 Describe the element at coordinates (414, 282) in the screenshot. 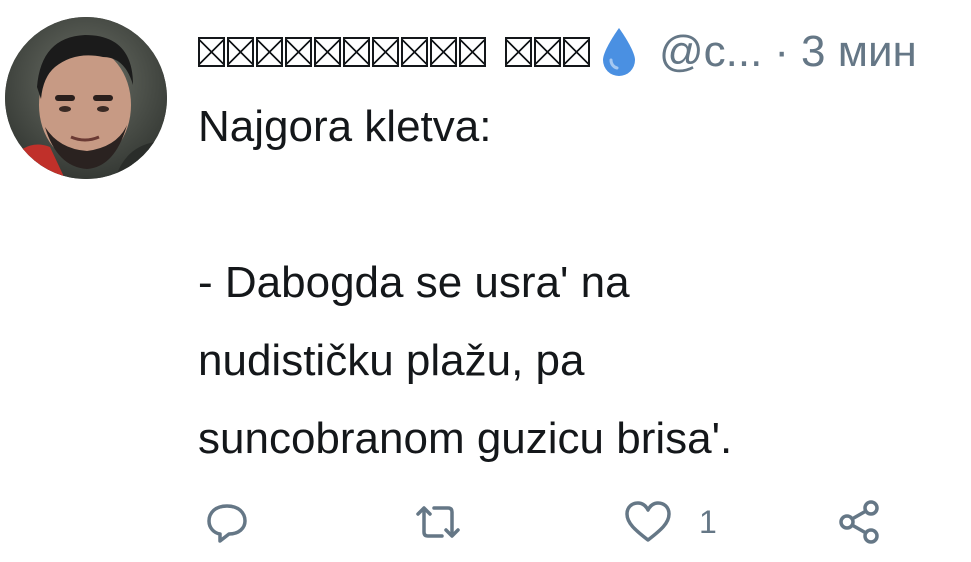

I see `tweet-text-line: - Dabogda se usra' na` at that location.